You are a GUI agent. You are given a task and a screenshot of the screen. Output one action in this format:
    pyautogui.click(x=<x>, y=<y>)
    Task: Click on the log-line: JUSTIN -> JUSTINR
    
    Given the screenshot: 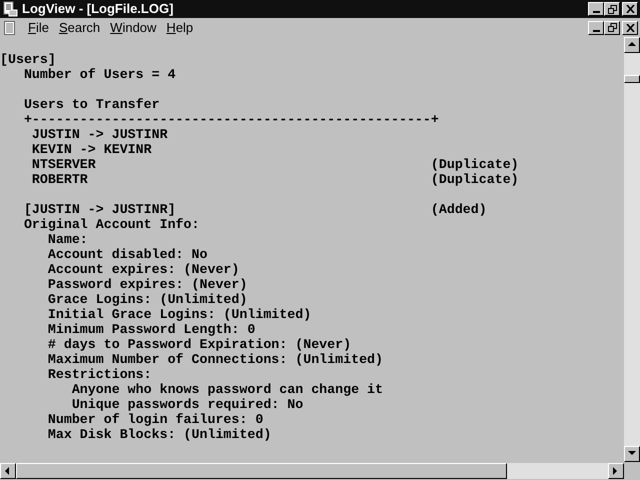 What is the action you would take?
    pyautogui.click(x=99, y=134)
    